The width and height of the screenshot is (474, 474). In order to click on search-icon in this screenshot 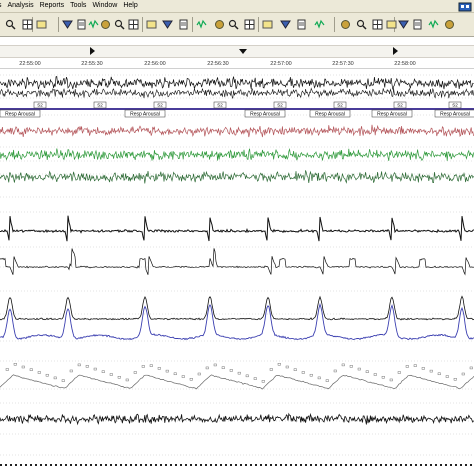, I will do `click(10, 24)`.